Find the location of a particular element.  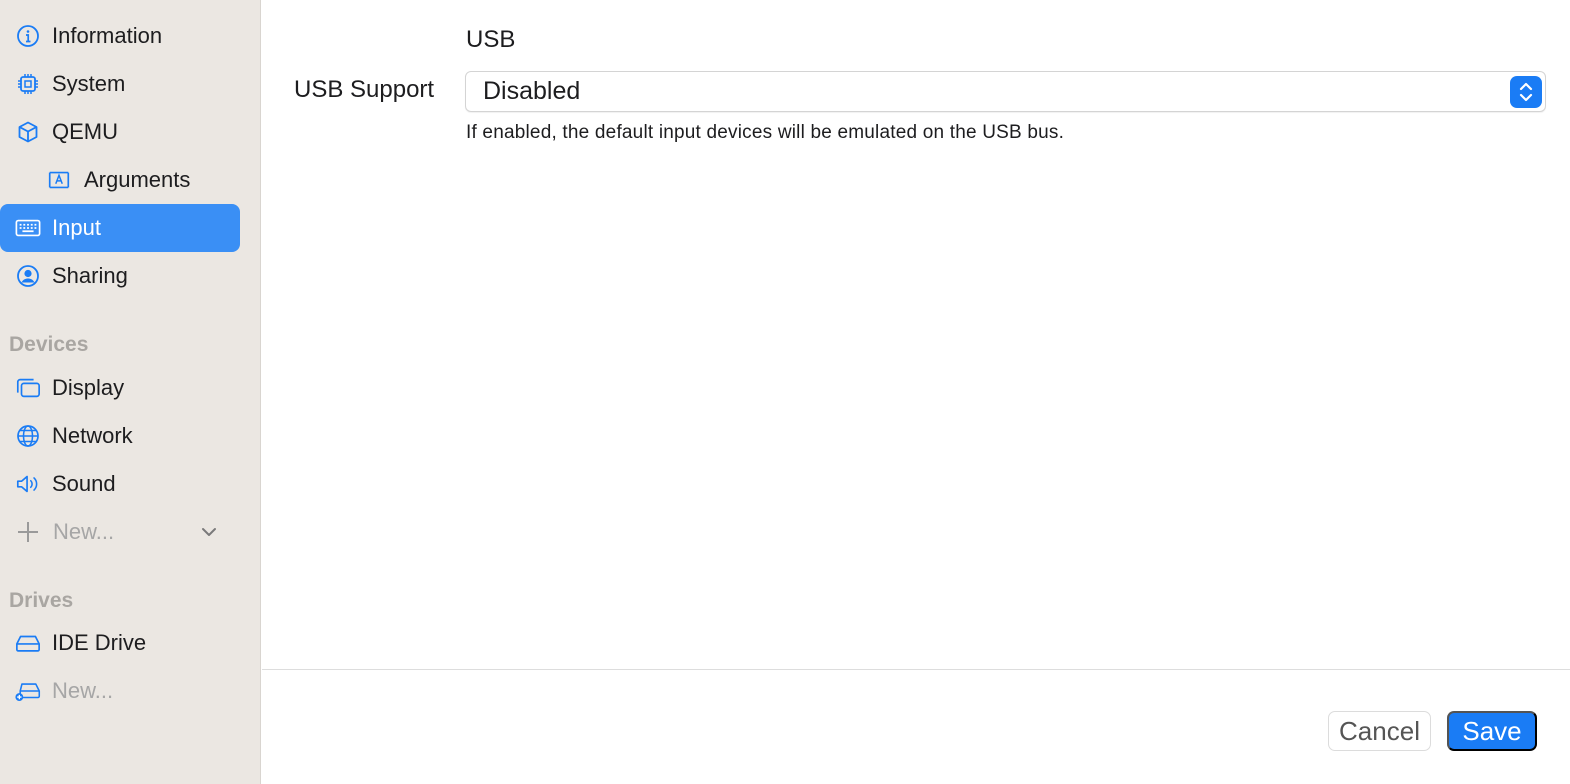

sidebar-item-arguments: Arguments is located at coordinates (120, 180).